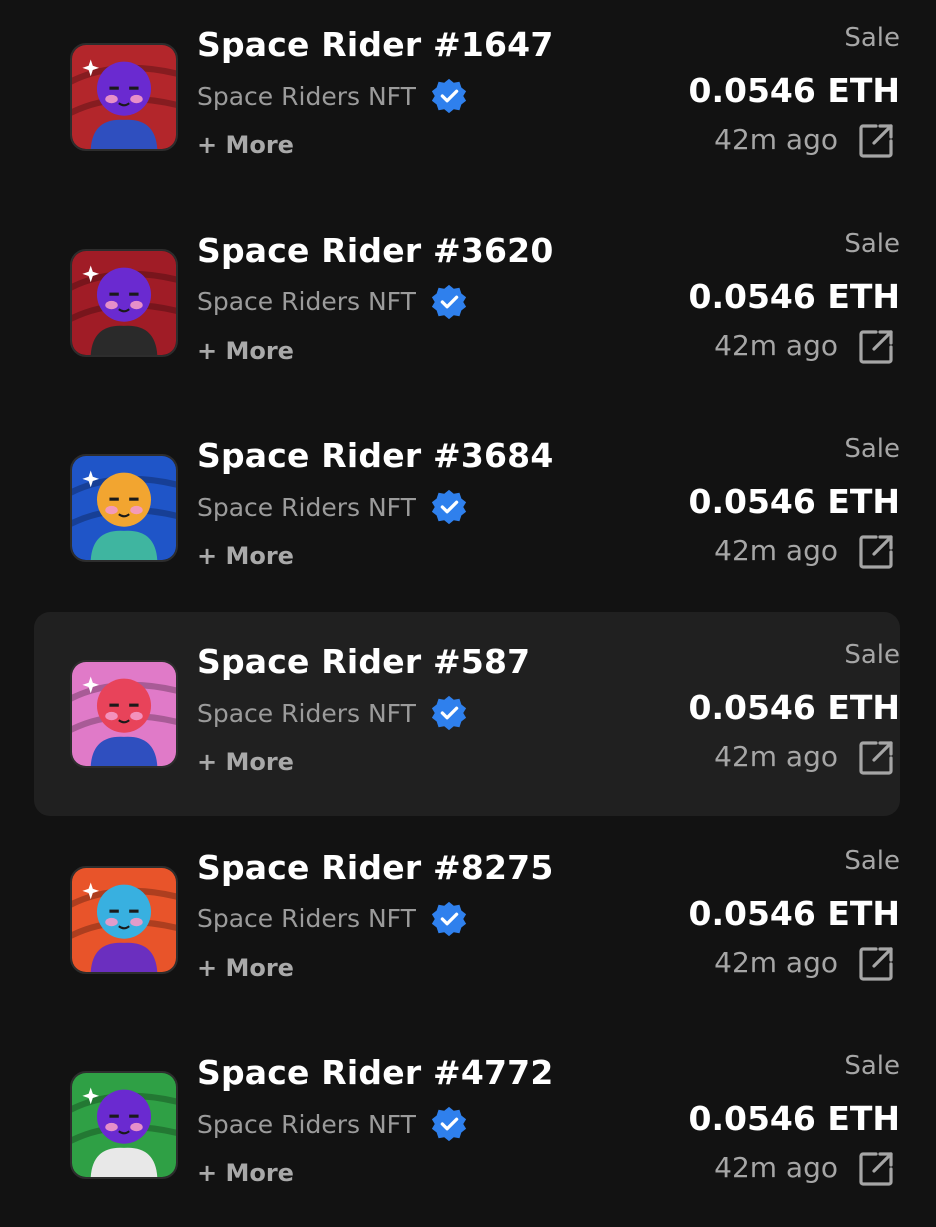 This screenshot has height=1227, width=936. Describe the element at coordinates (375, 455) in the screenshot. I see `nft-name: Space Rider #3684` at that location.